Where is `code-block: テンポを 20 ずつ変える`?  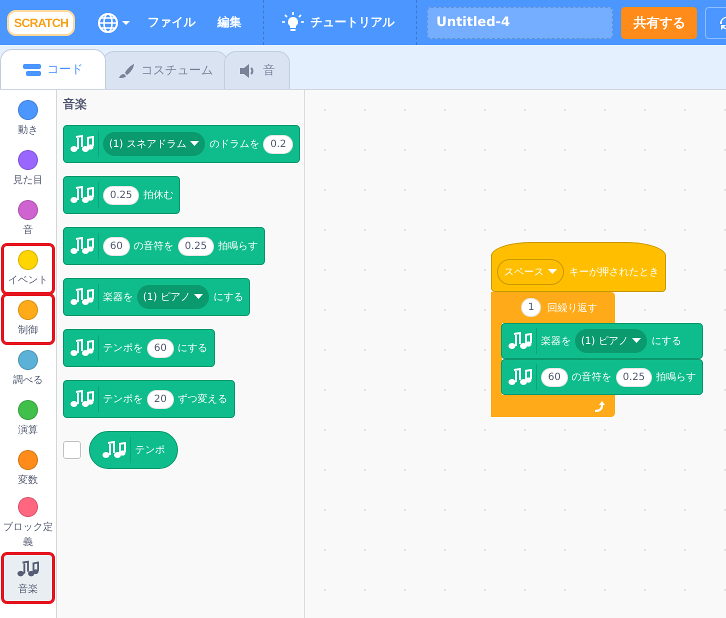 code-block: テンポを 20 ずつ変える is located at coordinates (149, 399).